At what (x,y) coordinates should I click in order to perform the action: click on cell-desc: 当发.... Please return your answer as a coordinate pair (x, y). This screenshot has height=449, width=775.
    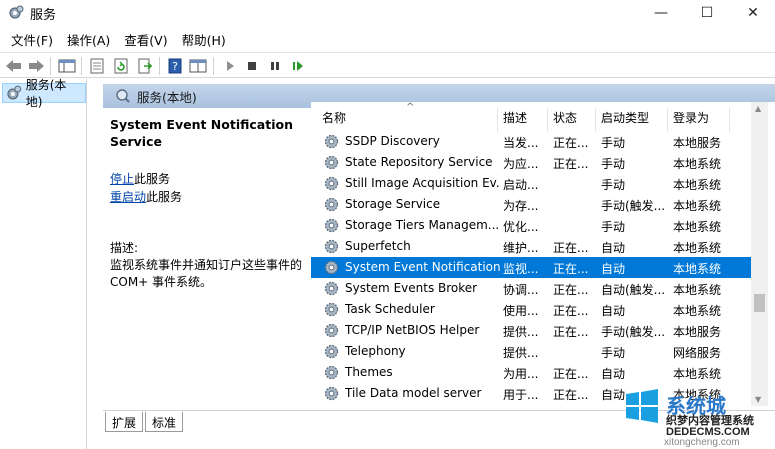
    Looking at the image, I should click on (521, 143).